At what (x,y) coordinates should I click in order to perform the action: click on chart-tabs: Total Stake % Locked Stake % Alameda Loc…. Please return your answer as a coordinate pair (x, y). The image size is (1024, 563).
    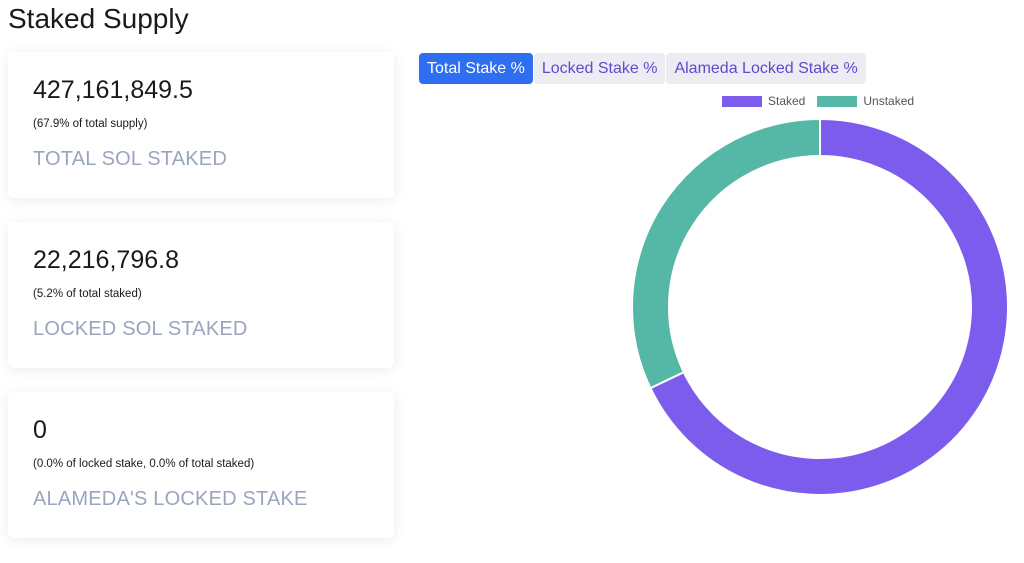
    Looking at the image, I should click on (643, 68).